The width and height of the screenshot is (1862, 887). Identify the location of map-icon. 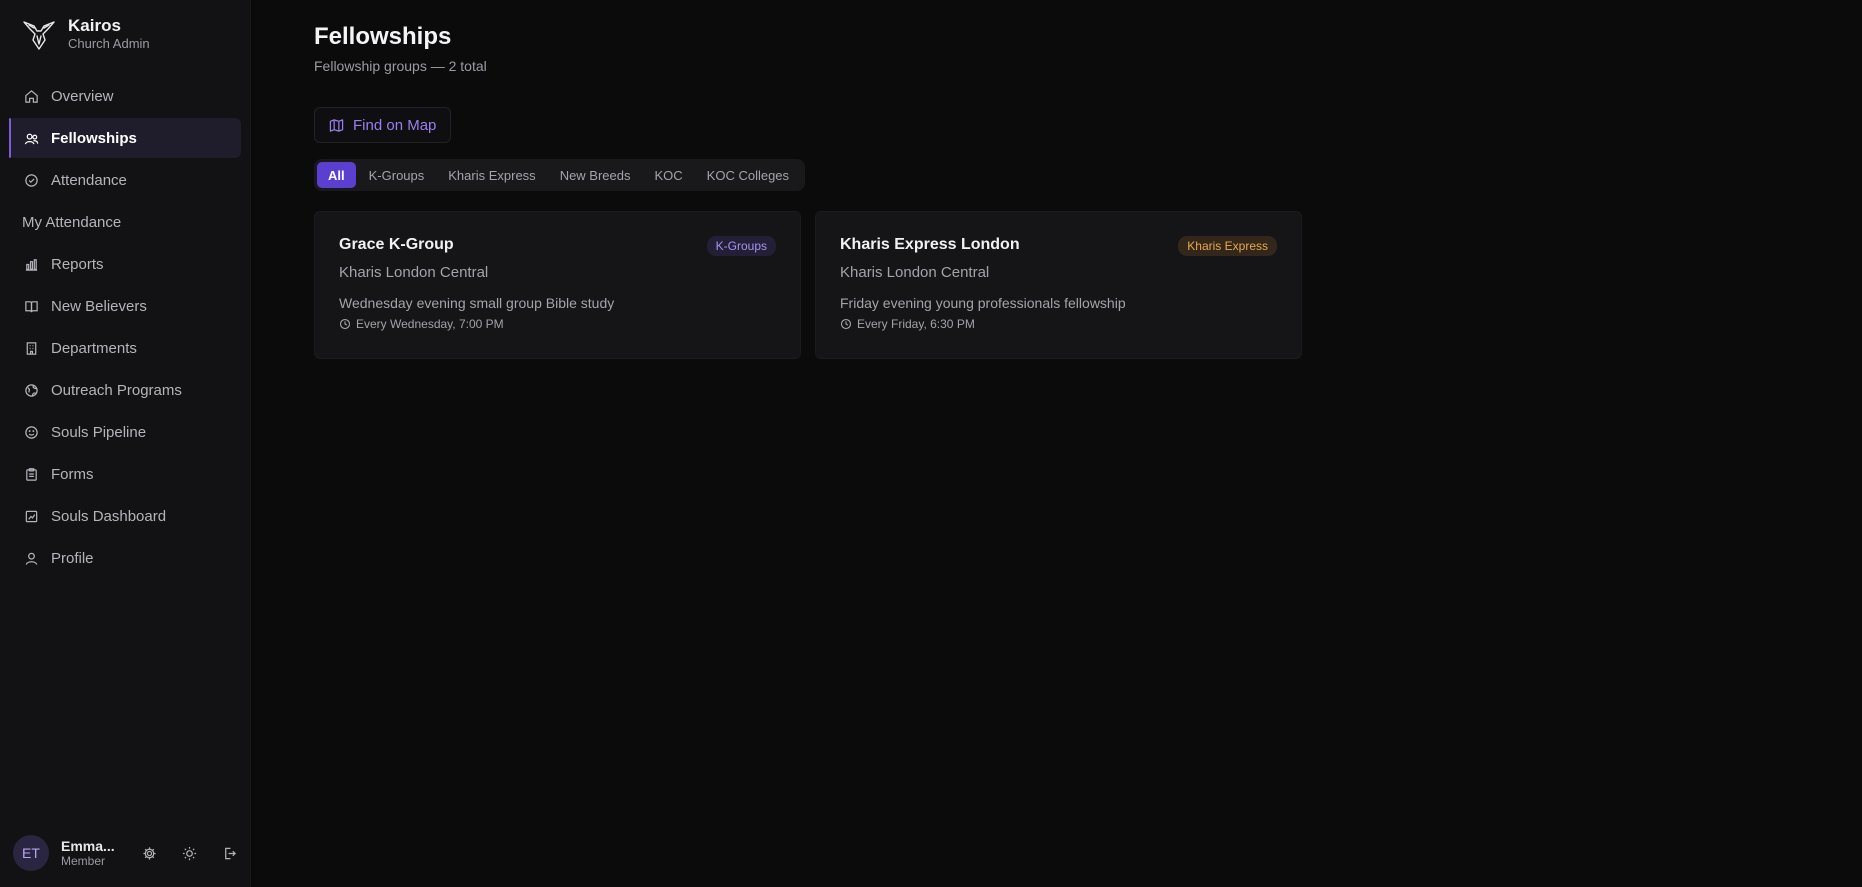
(336, 125).